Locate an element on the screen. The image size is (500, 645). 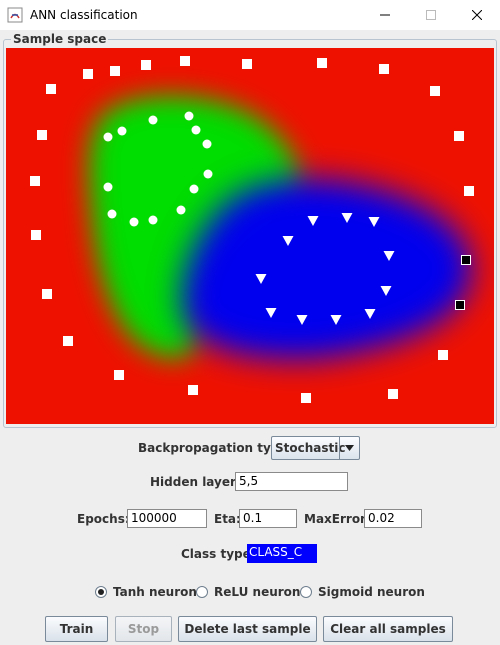
backprop-select: Stochastic is located at coordinates (315, 448).